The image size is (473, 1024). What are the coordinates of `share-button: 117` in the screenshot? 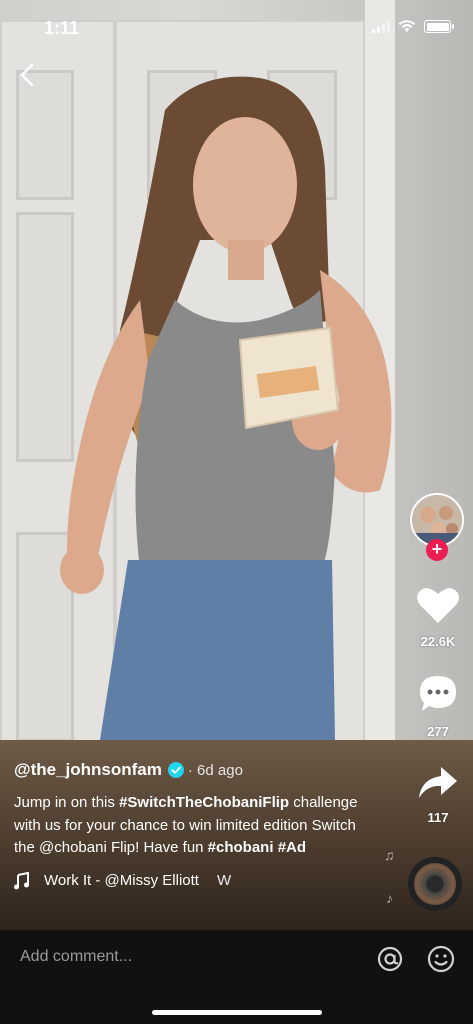 It's located at (438, 795).